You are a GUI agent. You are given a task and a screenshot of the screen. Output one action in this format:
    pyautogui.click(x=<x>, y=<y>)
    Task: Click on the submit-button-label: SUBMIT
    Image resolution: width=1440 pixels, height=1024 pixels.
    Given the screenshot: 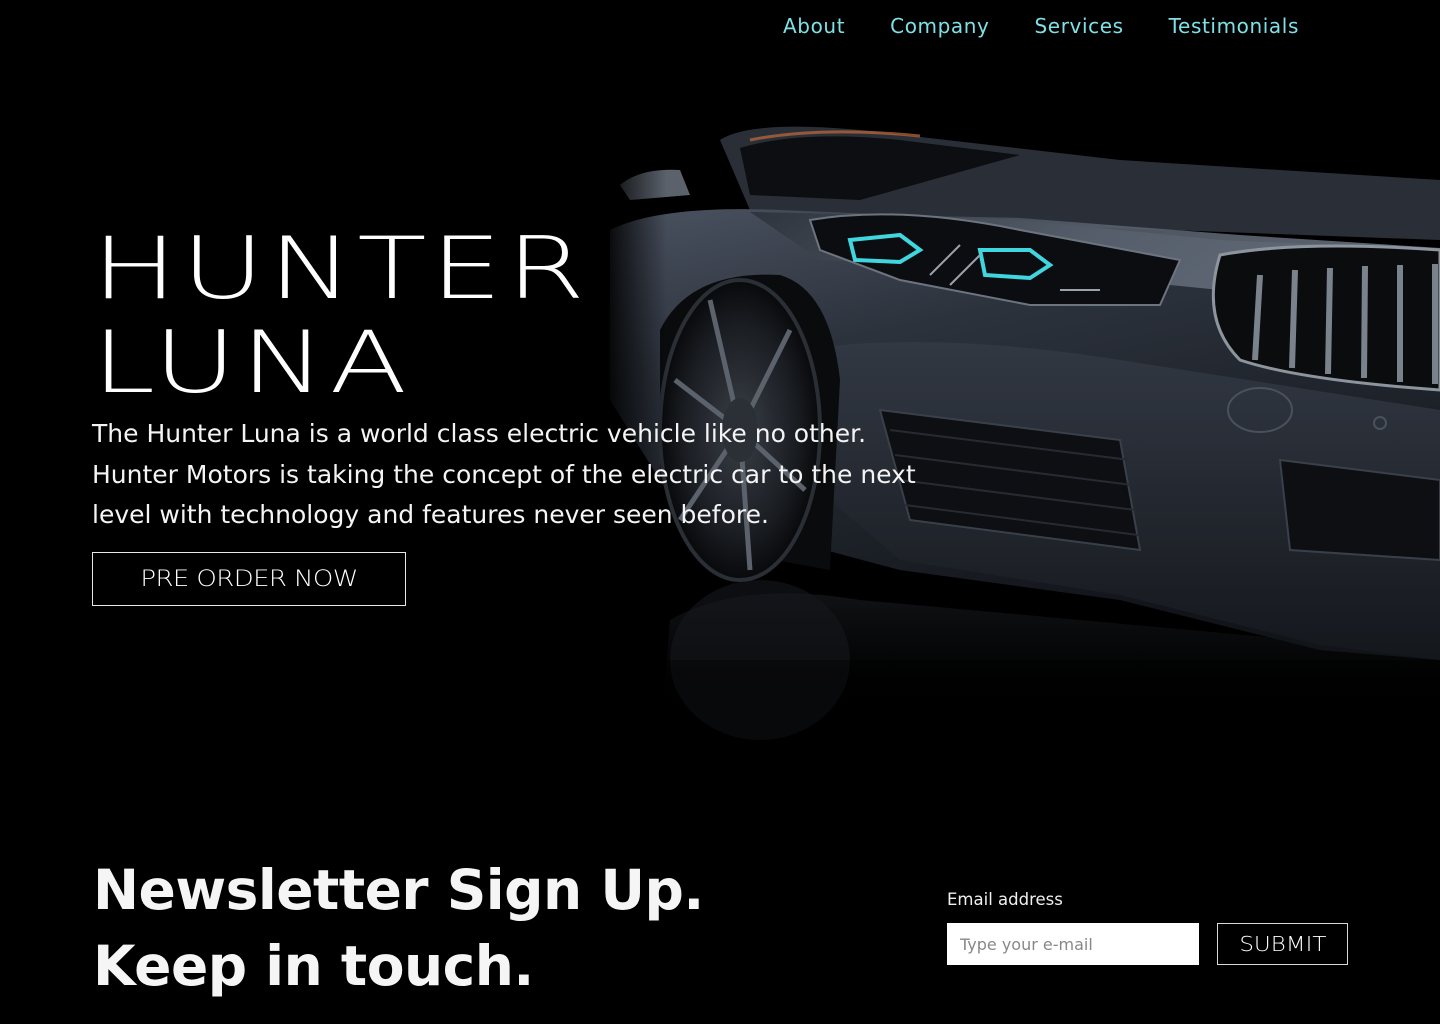 What is the action you would take?
    pyautogui.click(x=1282, y=944)
    